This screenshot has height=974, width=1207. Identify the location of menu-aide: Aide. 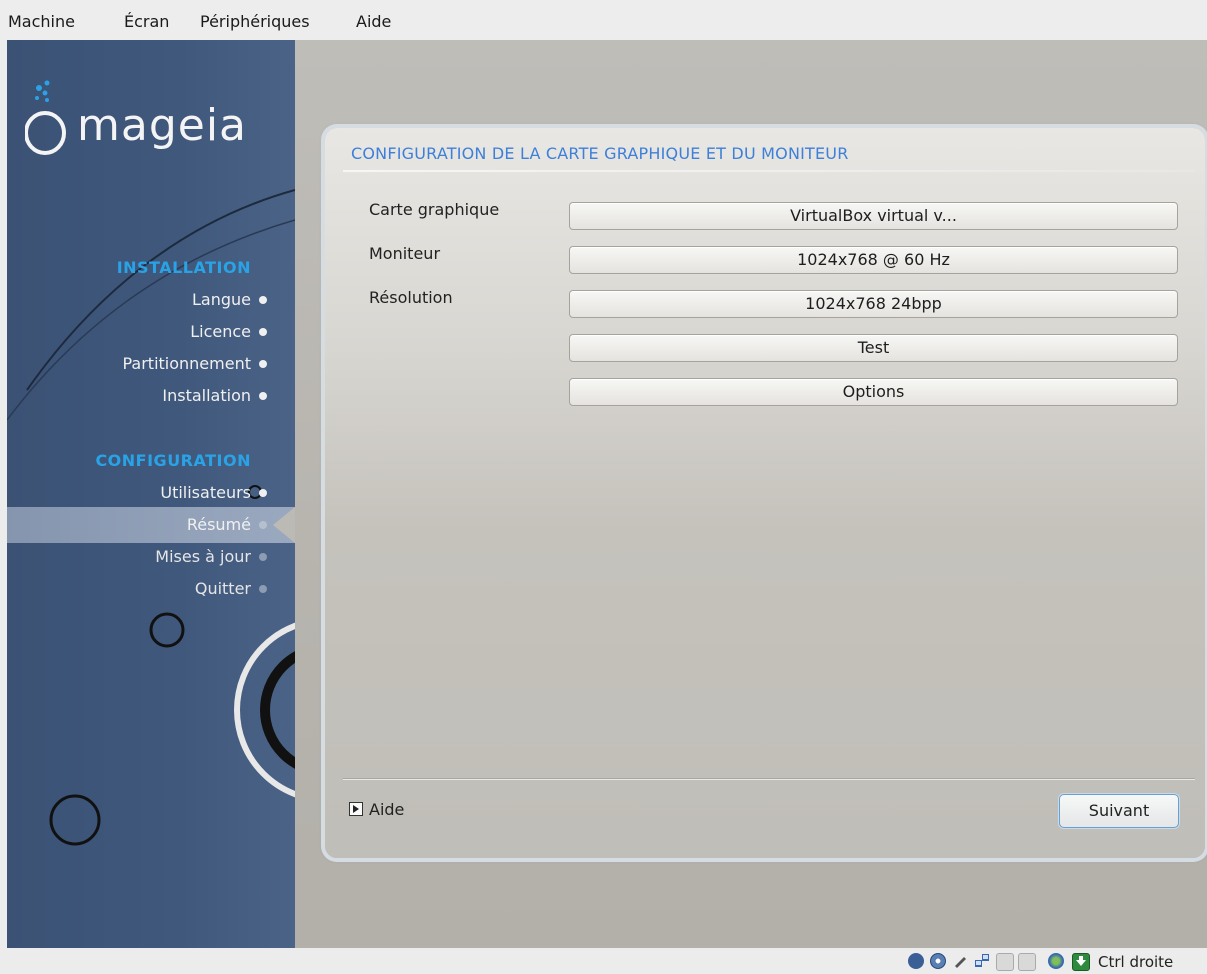
(373, 21).